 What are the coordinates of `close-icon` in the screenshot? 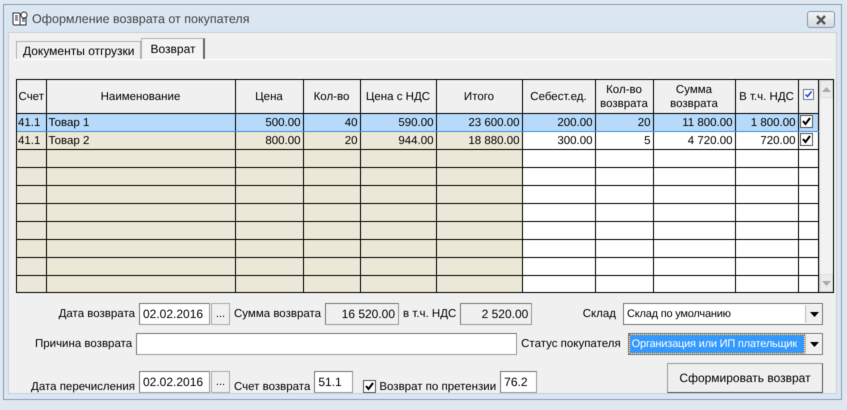 It's located at (821, 19).